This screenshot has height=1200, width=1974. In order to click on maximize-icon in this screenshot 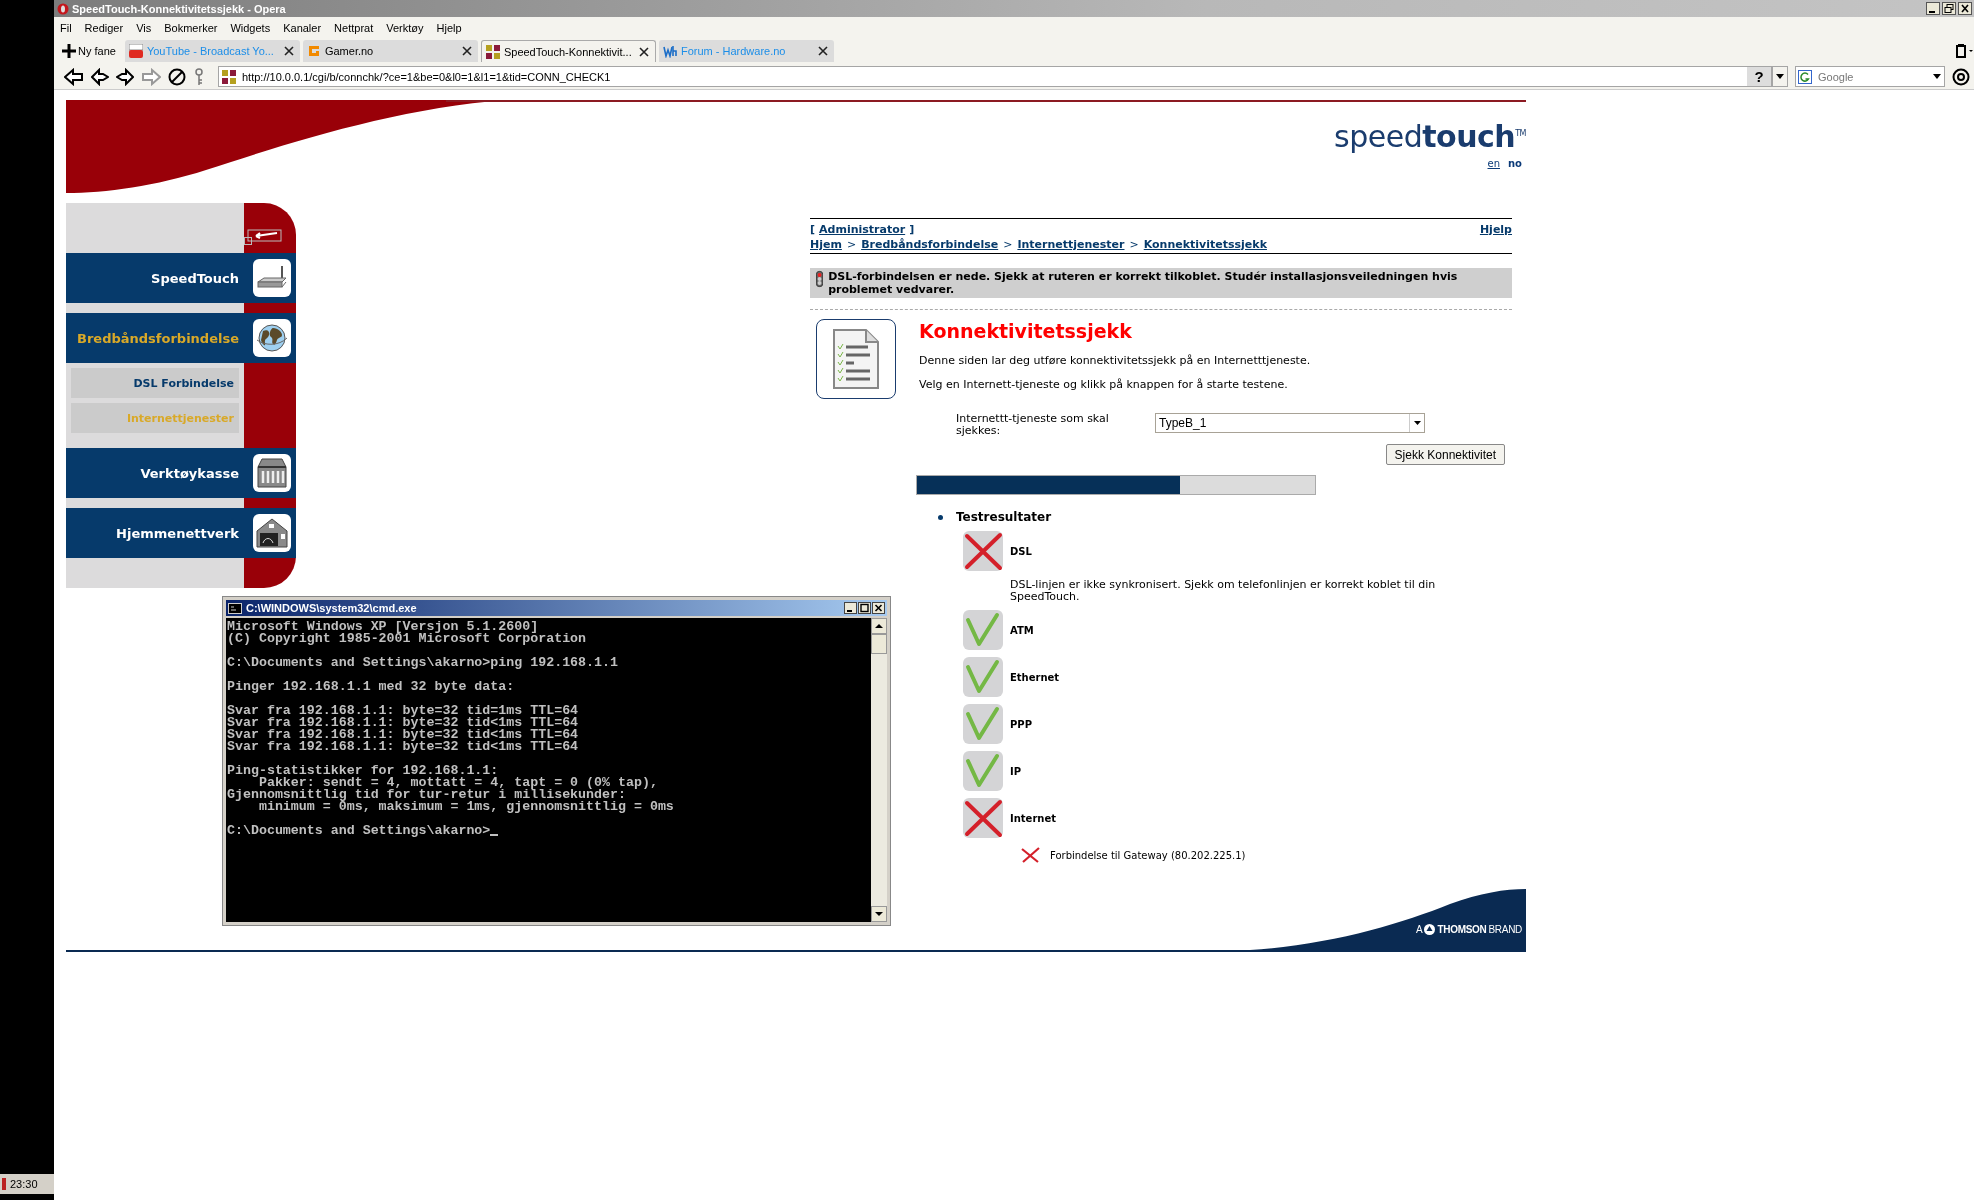, I will do `click(864, 608)`.